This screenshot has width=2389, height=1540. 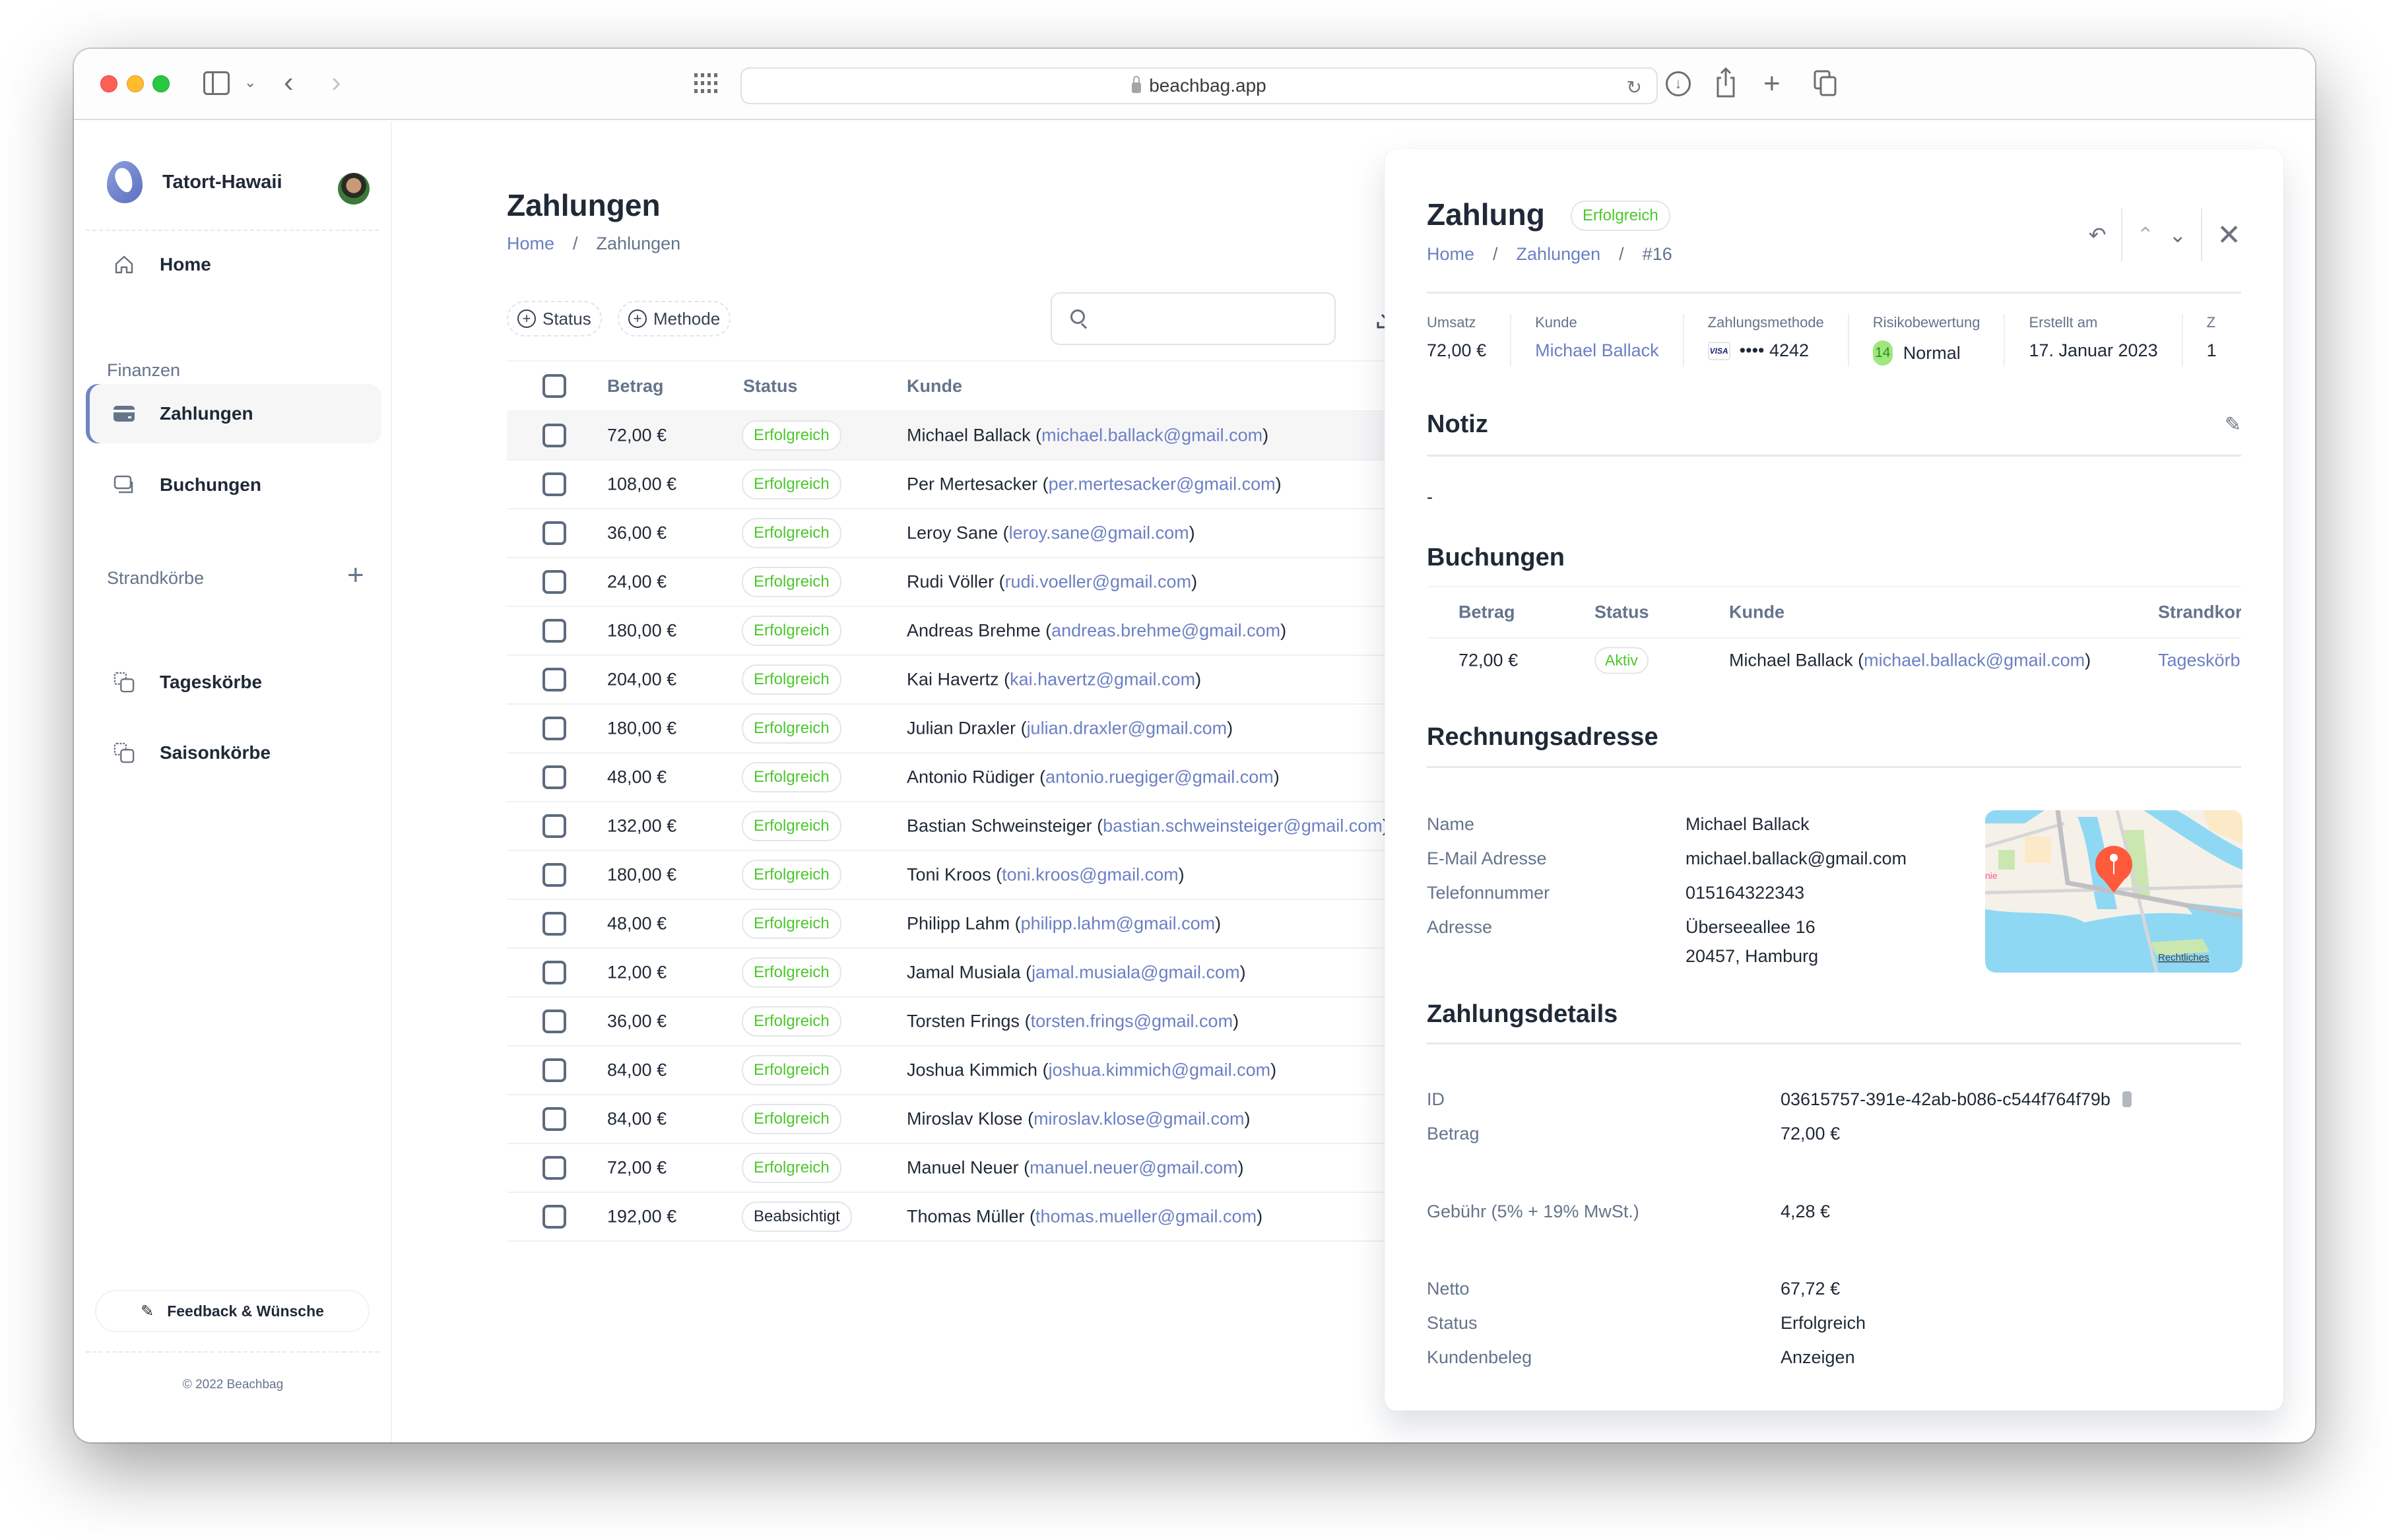 I want to click on billing-phone-link: 015164322343, so click(x=1744, y=893).